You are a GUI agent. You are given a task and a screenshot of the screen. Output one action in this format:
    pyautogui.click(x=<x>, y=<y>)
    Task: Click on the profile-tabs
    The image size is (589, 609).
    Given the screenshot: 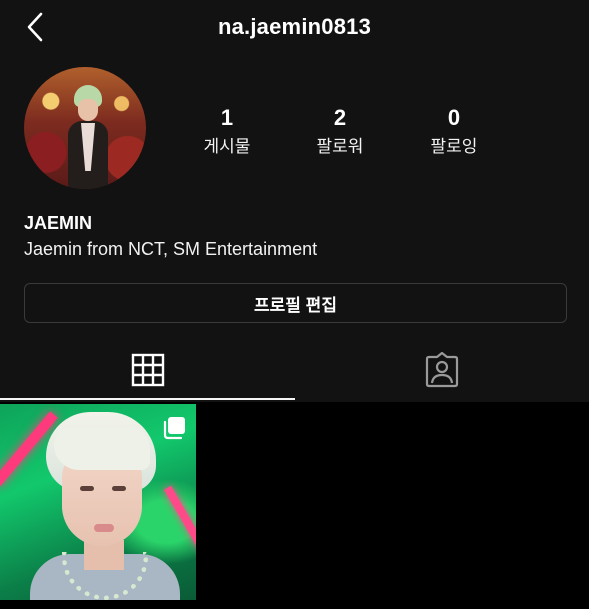 What is the action you would take?
    pyautogui.click(x=294, y=371)
    